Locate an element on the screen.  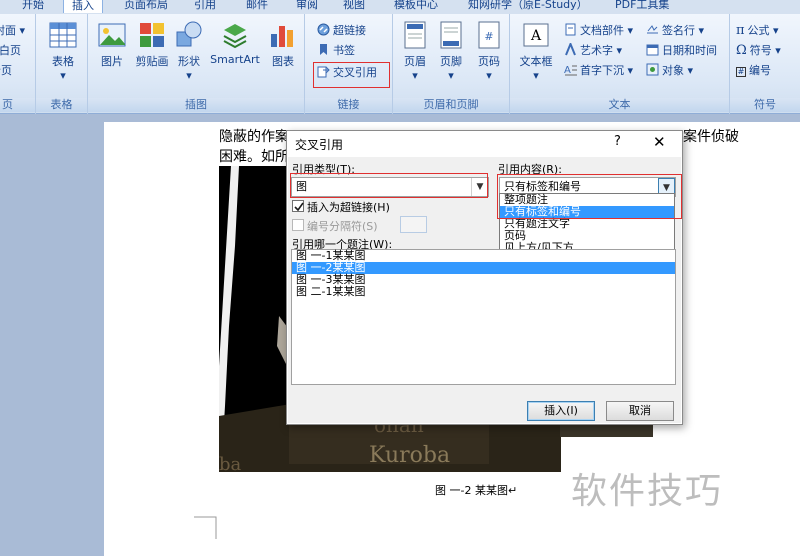
group-text-label: 文本 is located at coordinates (619, 105).